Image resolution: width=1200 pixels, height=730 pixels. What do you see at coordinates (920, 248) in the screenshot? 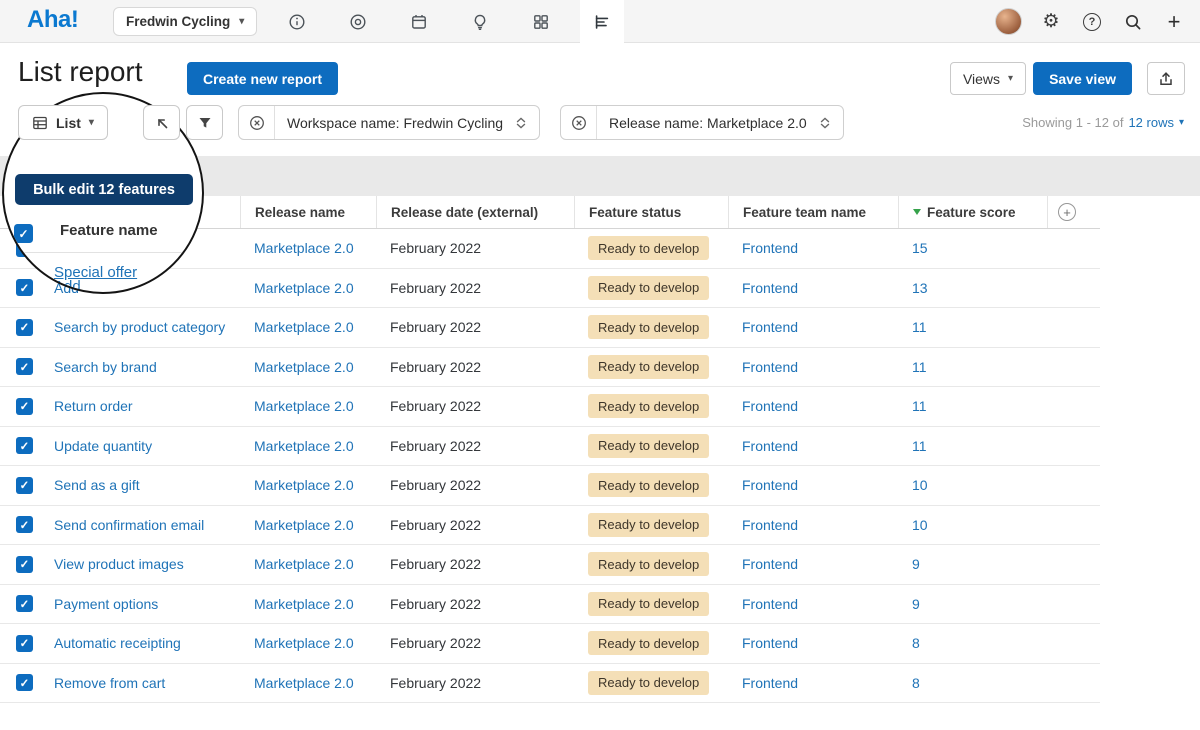
I see `feature-score-link: 15` at bounding box center [920, 248].